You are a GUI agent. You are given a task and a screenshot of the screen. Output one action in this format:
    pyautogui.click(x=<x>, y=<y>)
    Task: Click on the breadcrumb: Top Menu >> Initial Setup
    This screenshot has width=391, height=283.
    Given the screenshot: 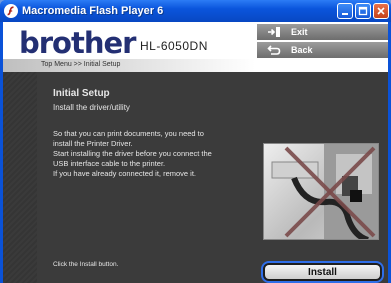 What is the action you would take?
    pyautogui.click(x=81, y=64)
    